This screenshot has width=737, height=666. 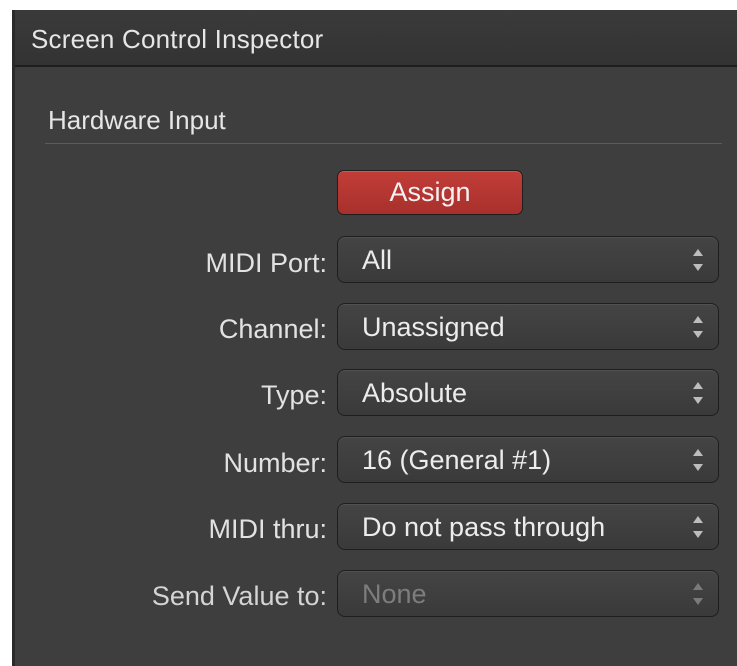 I want to click on number-popup: 16 (General #1), so click(x=528, y=459).